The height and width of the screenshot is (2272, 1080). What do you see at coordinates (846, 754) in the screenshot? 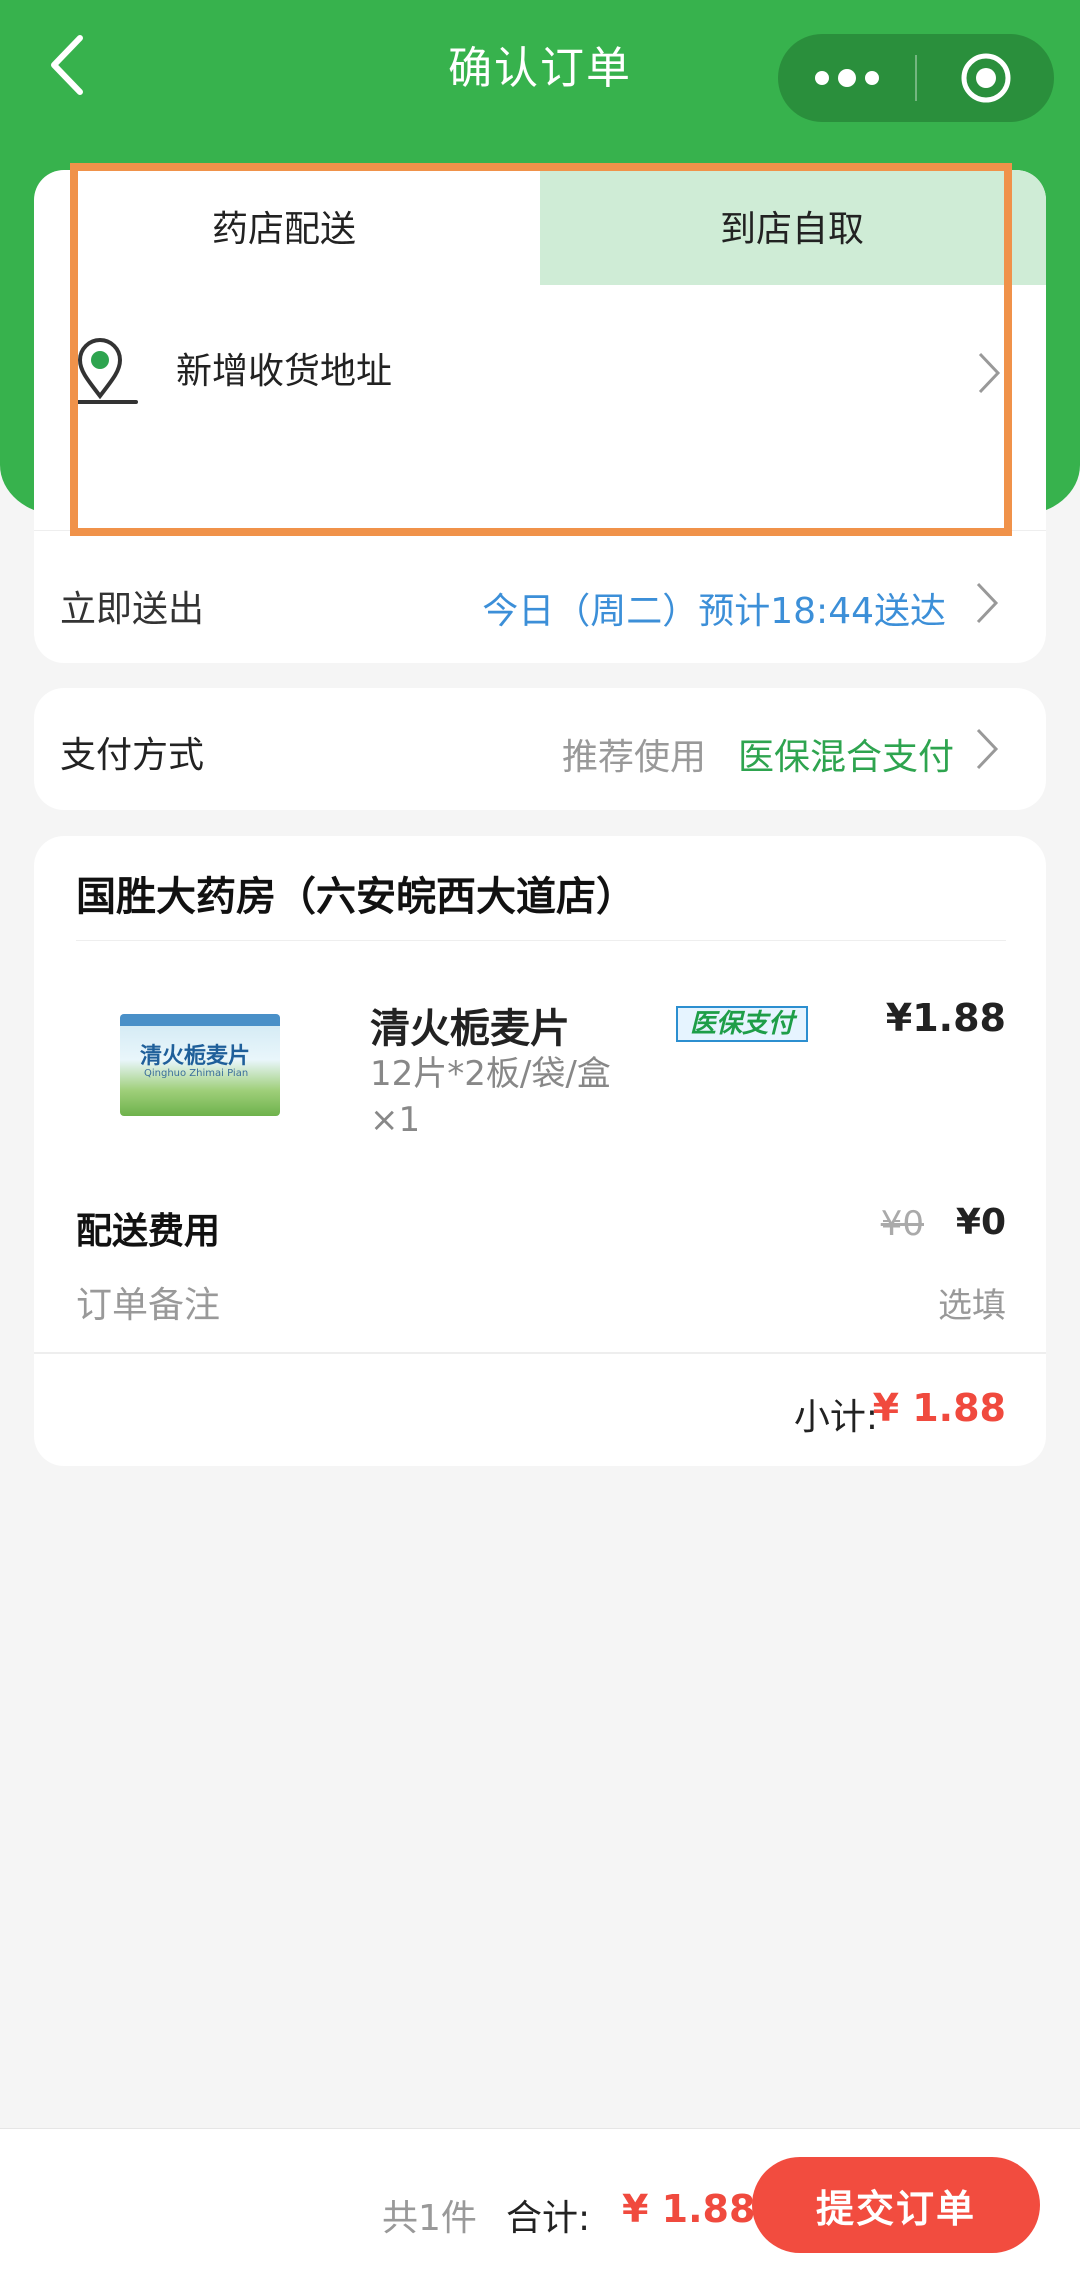
I see `payment-method: 医保混合支付` at bounding box center [846, 754].